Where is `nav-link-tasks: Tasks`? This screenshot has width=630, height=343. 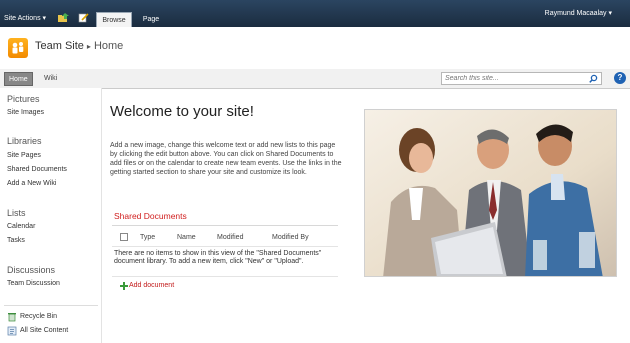
nav-link-tasks: Tasks is located at coordinates (16, 240).